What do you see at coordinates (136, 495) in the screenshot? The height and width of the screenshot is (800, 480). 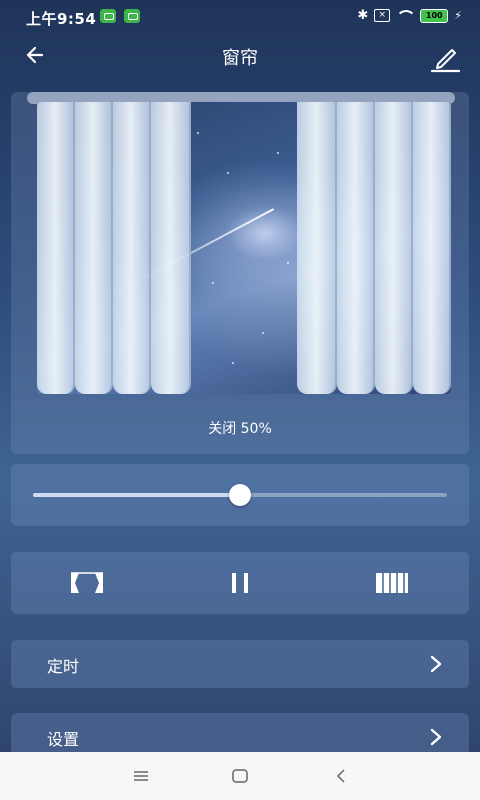 I see `slider-fill` at bounding box center [136, 495].